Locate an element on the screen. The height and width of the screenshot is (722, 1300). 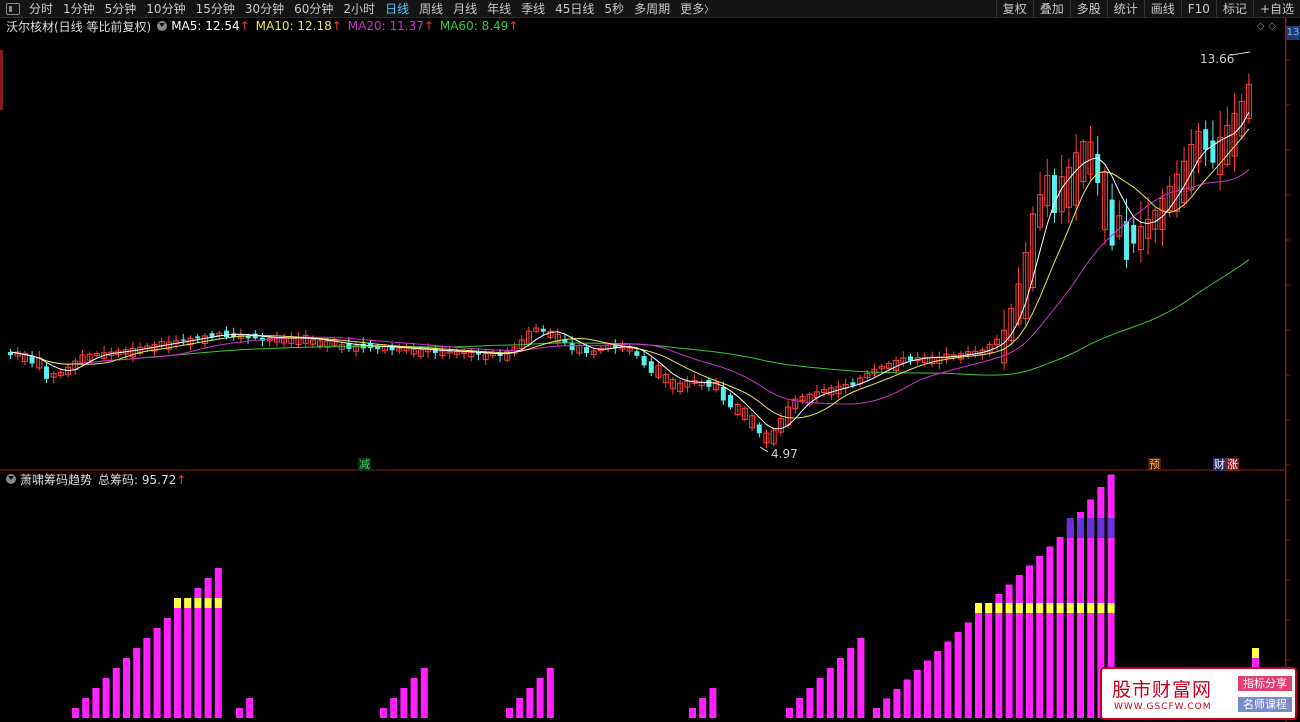
watermark-logo: 股市财富网 WWW.GSCFW.COM 指标分享 名师课程 is located at coordinates (1198, 693).